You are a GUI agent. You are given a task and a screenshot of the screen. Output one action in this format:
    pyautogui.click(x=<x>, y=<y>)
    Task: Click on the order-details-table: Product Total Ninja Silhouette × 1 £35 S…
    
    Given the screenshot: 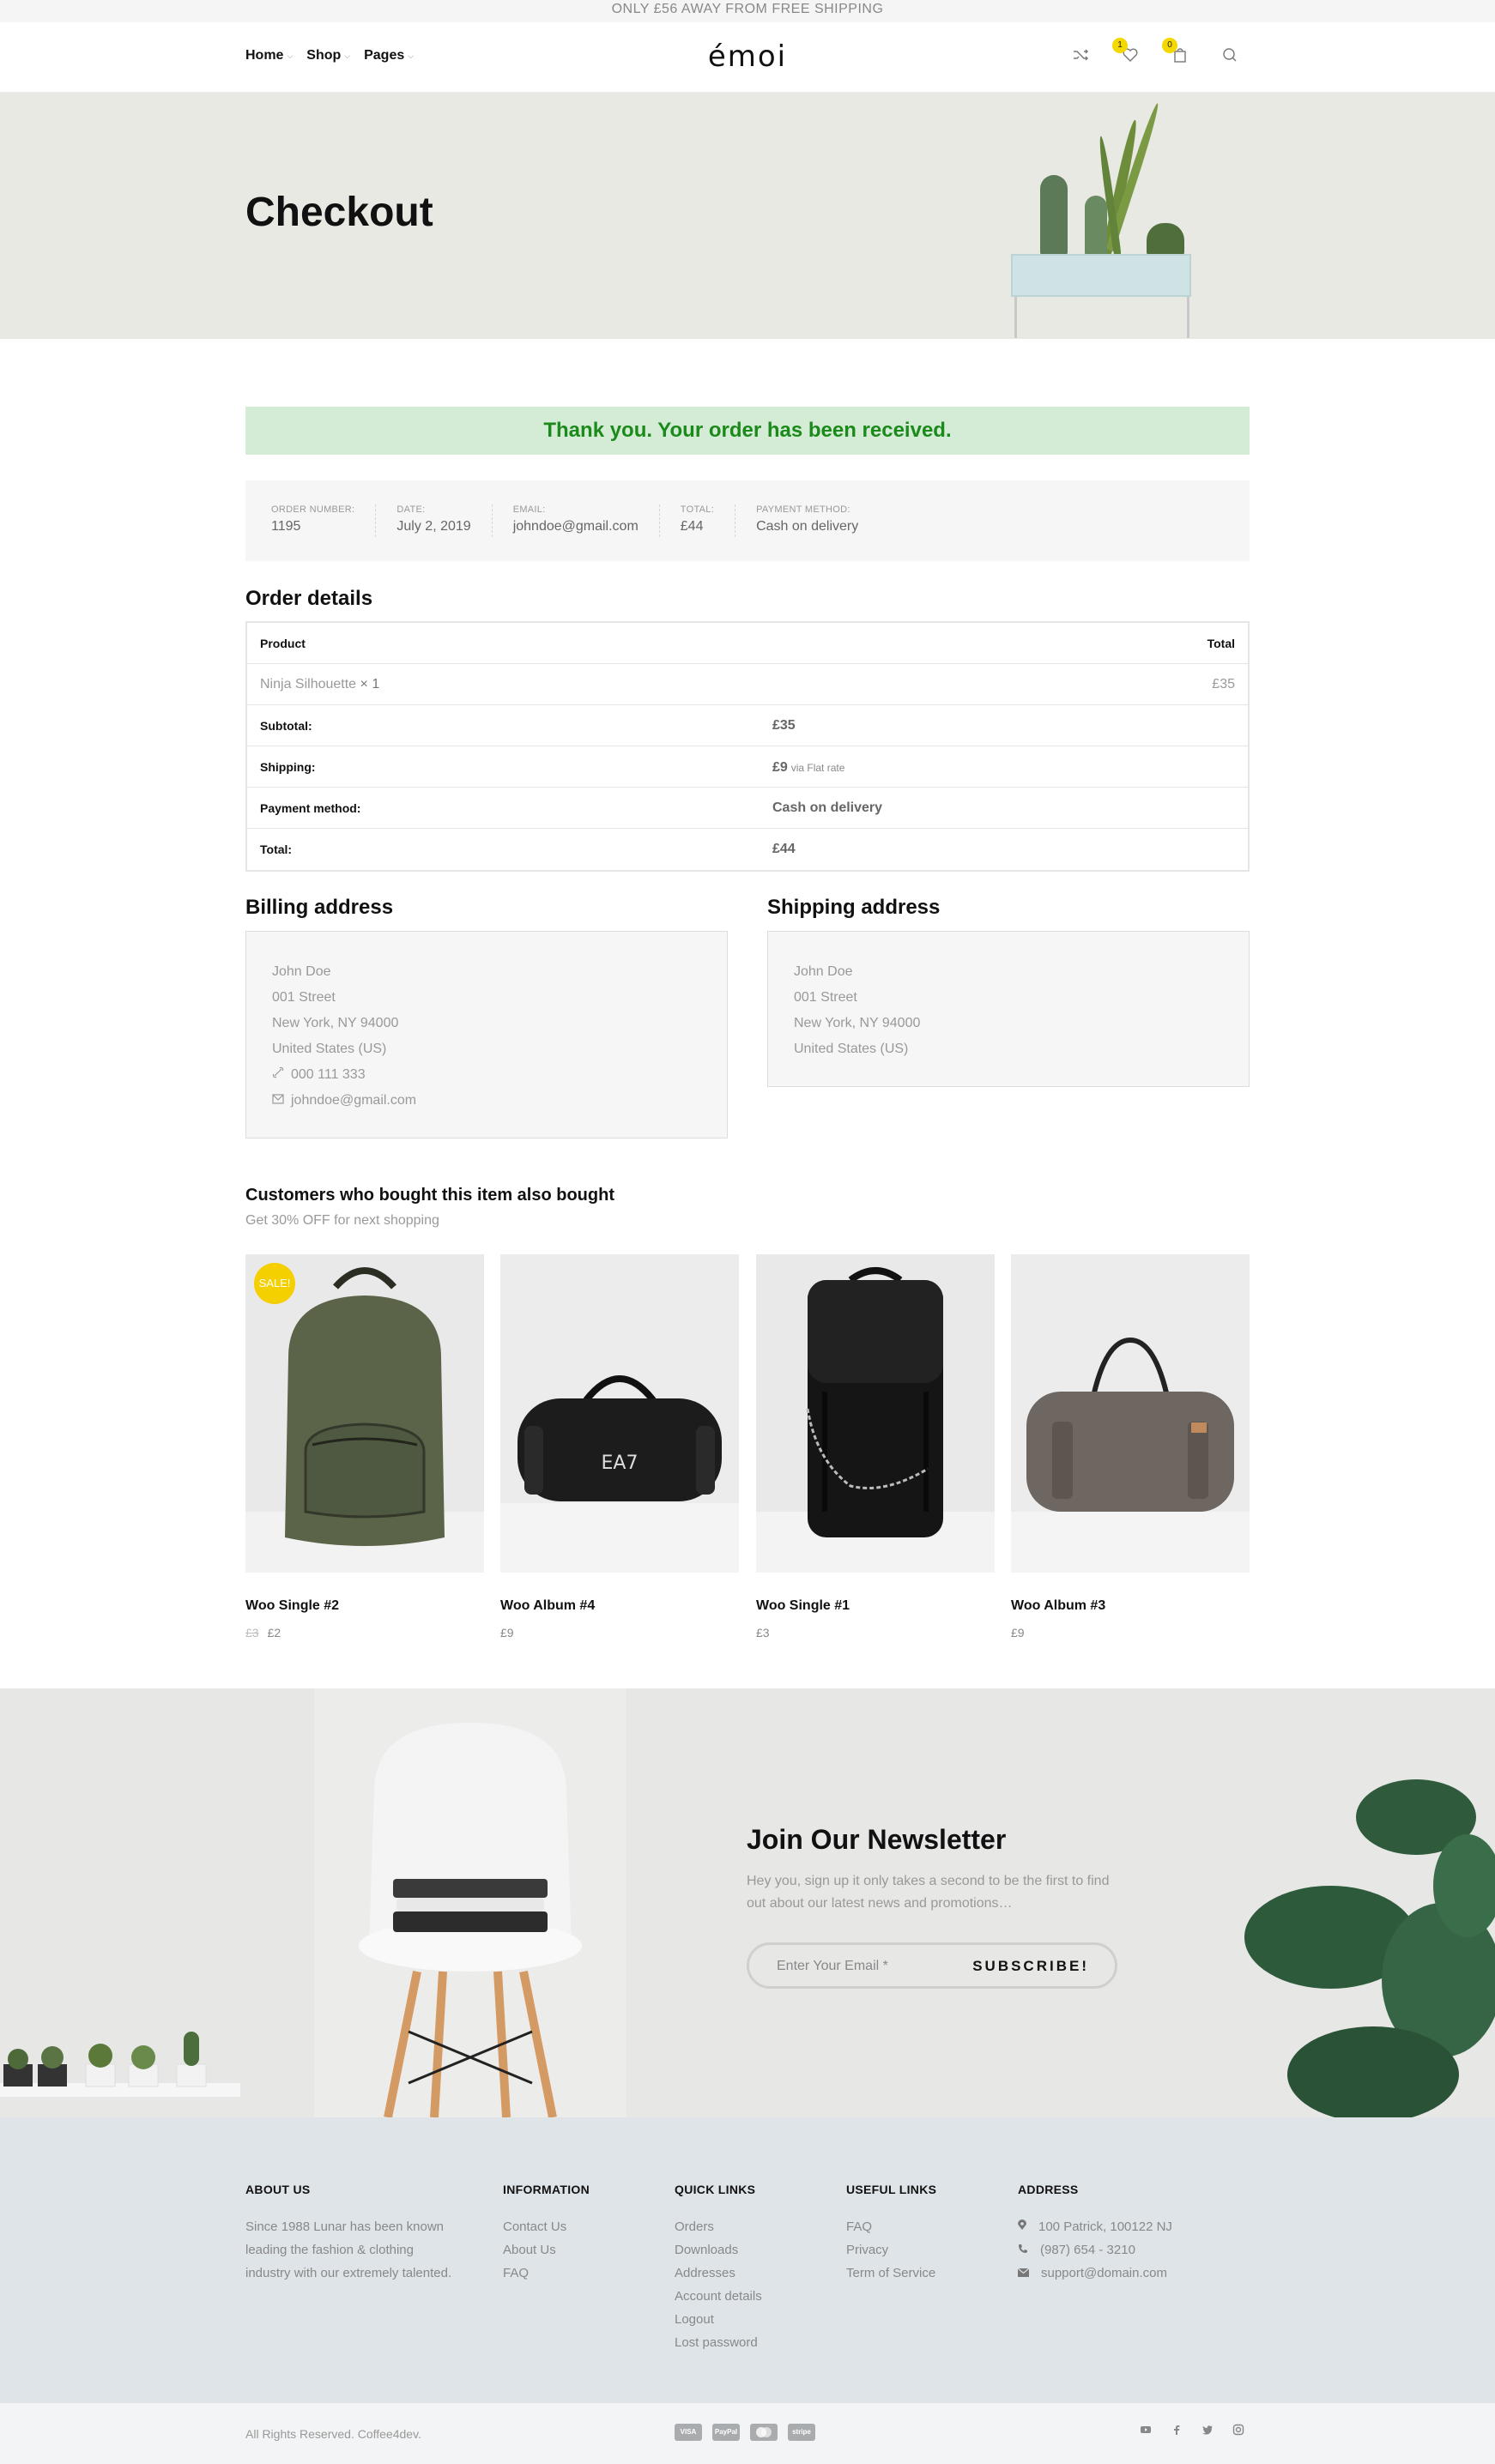 What is the action you would take?
    pyautogui.click(x=747, y=746)
    